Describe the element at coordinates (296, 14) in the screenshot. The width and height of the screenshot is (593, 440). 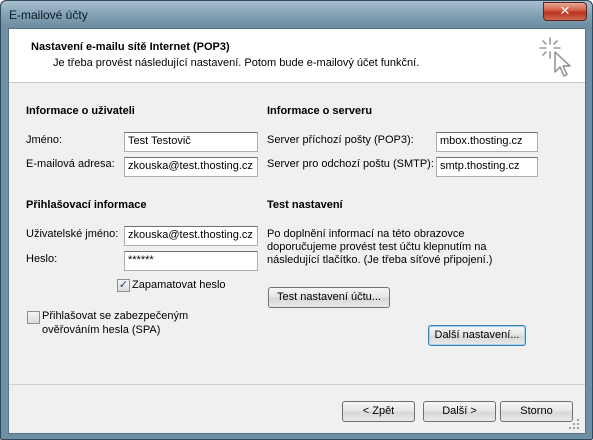
I see `title-bar: E-mailové účty ✕` at that location.